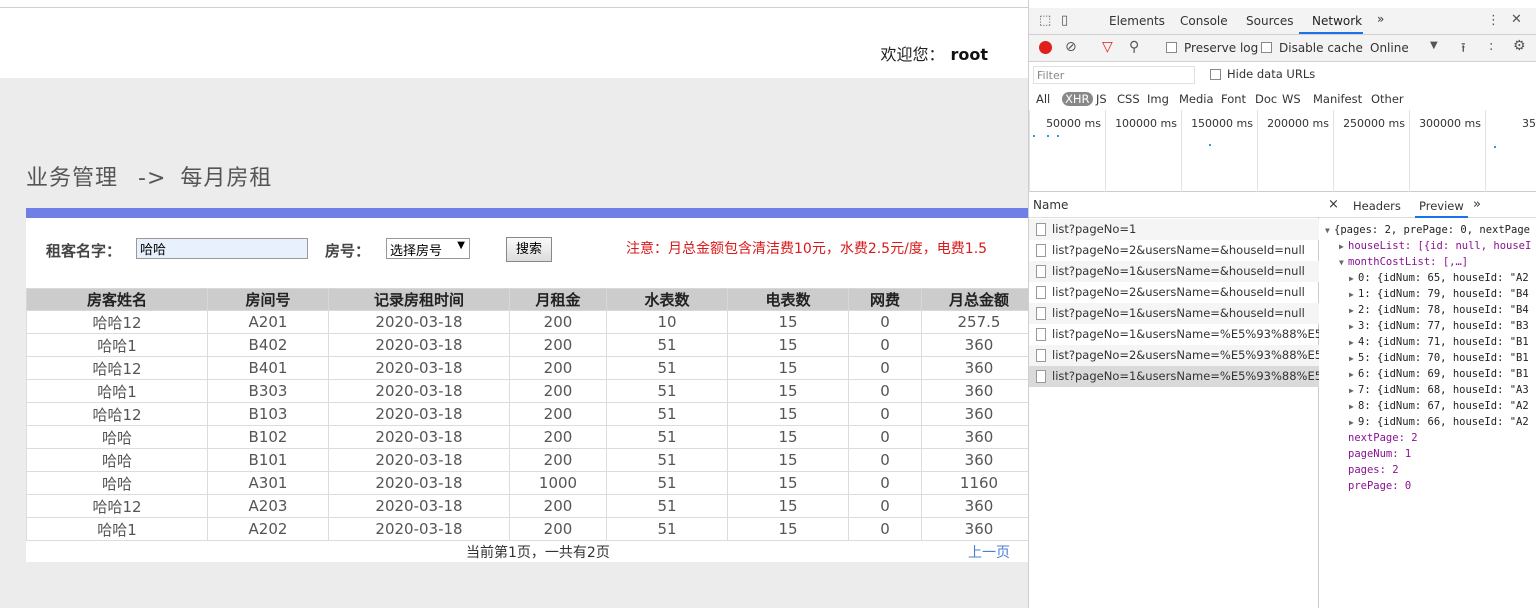  Describe the element at coordinates (1341, 246) in the screenshot. I see `collapsed-triangle-icon: ▶` at that location.